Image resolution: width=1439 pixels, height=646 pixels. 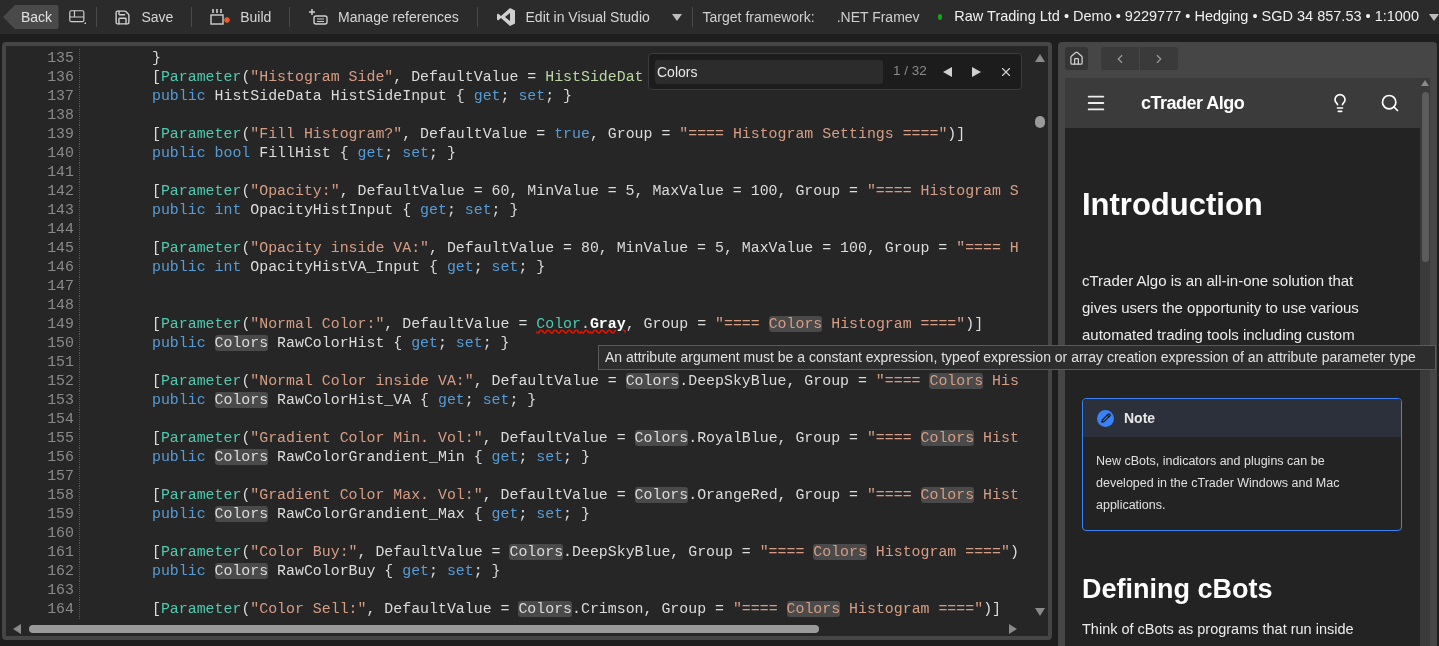 What do you see at coordinates (304, 153) in the screenshot?
I see `code-line: public bool FillHist { get; set; }` at bounding box center [304, 153].